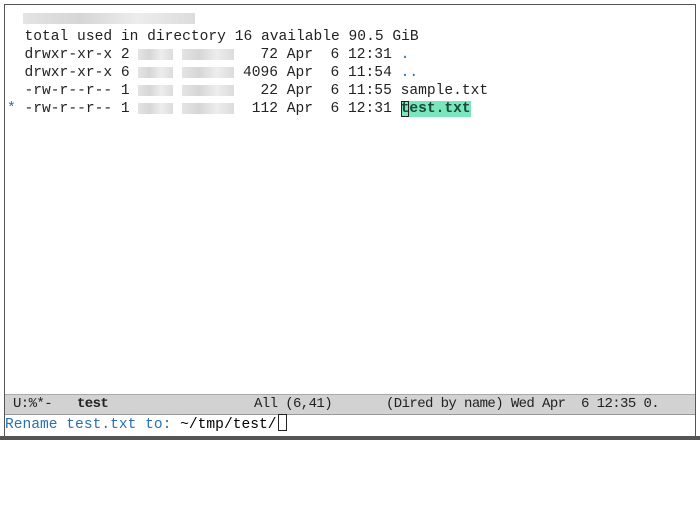 The image size is (700, 509). I want to click on file-name: sample.txt, so click(445, 91).